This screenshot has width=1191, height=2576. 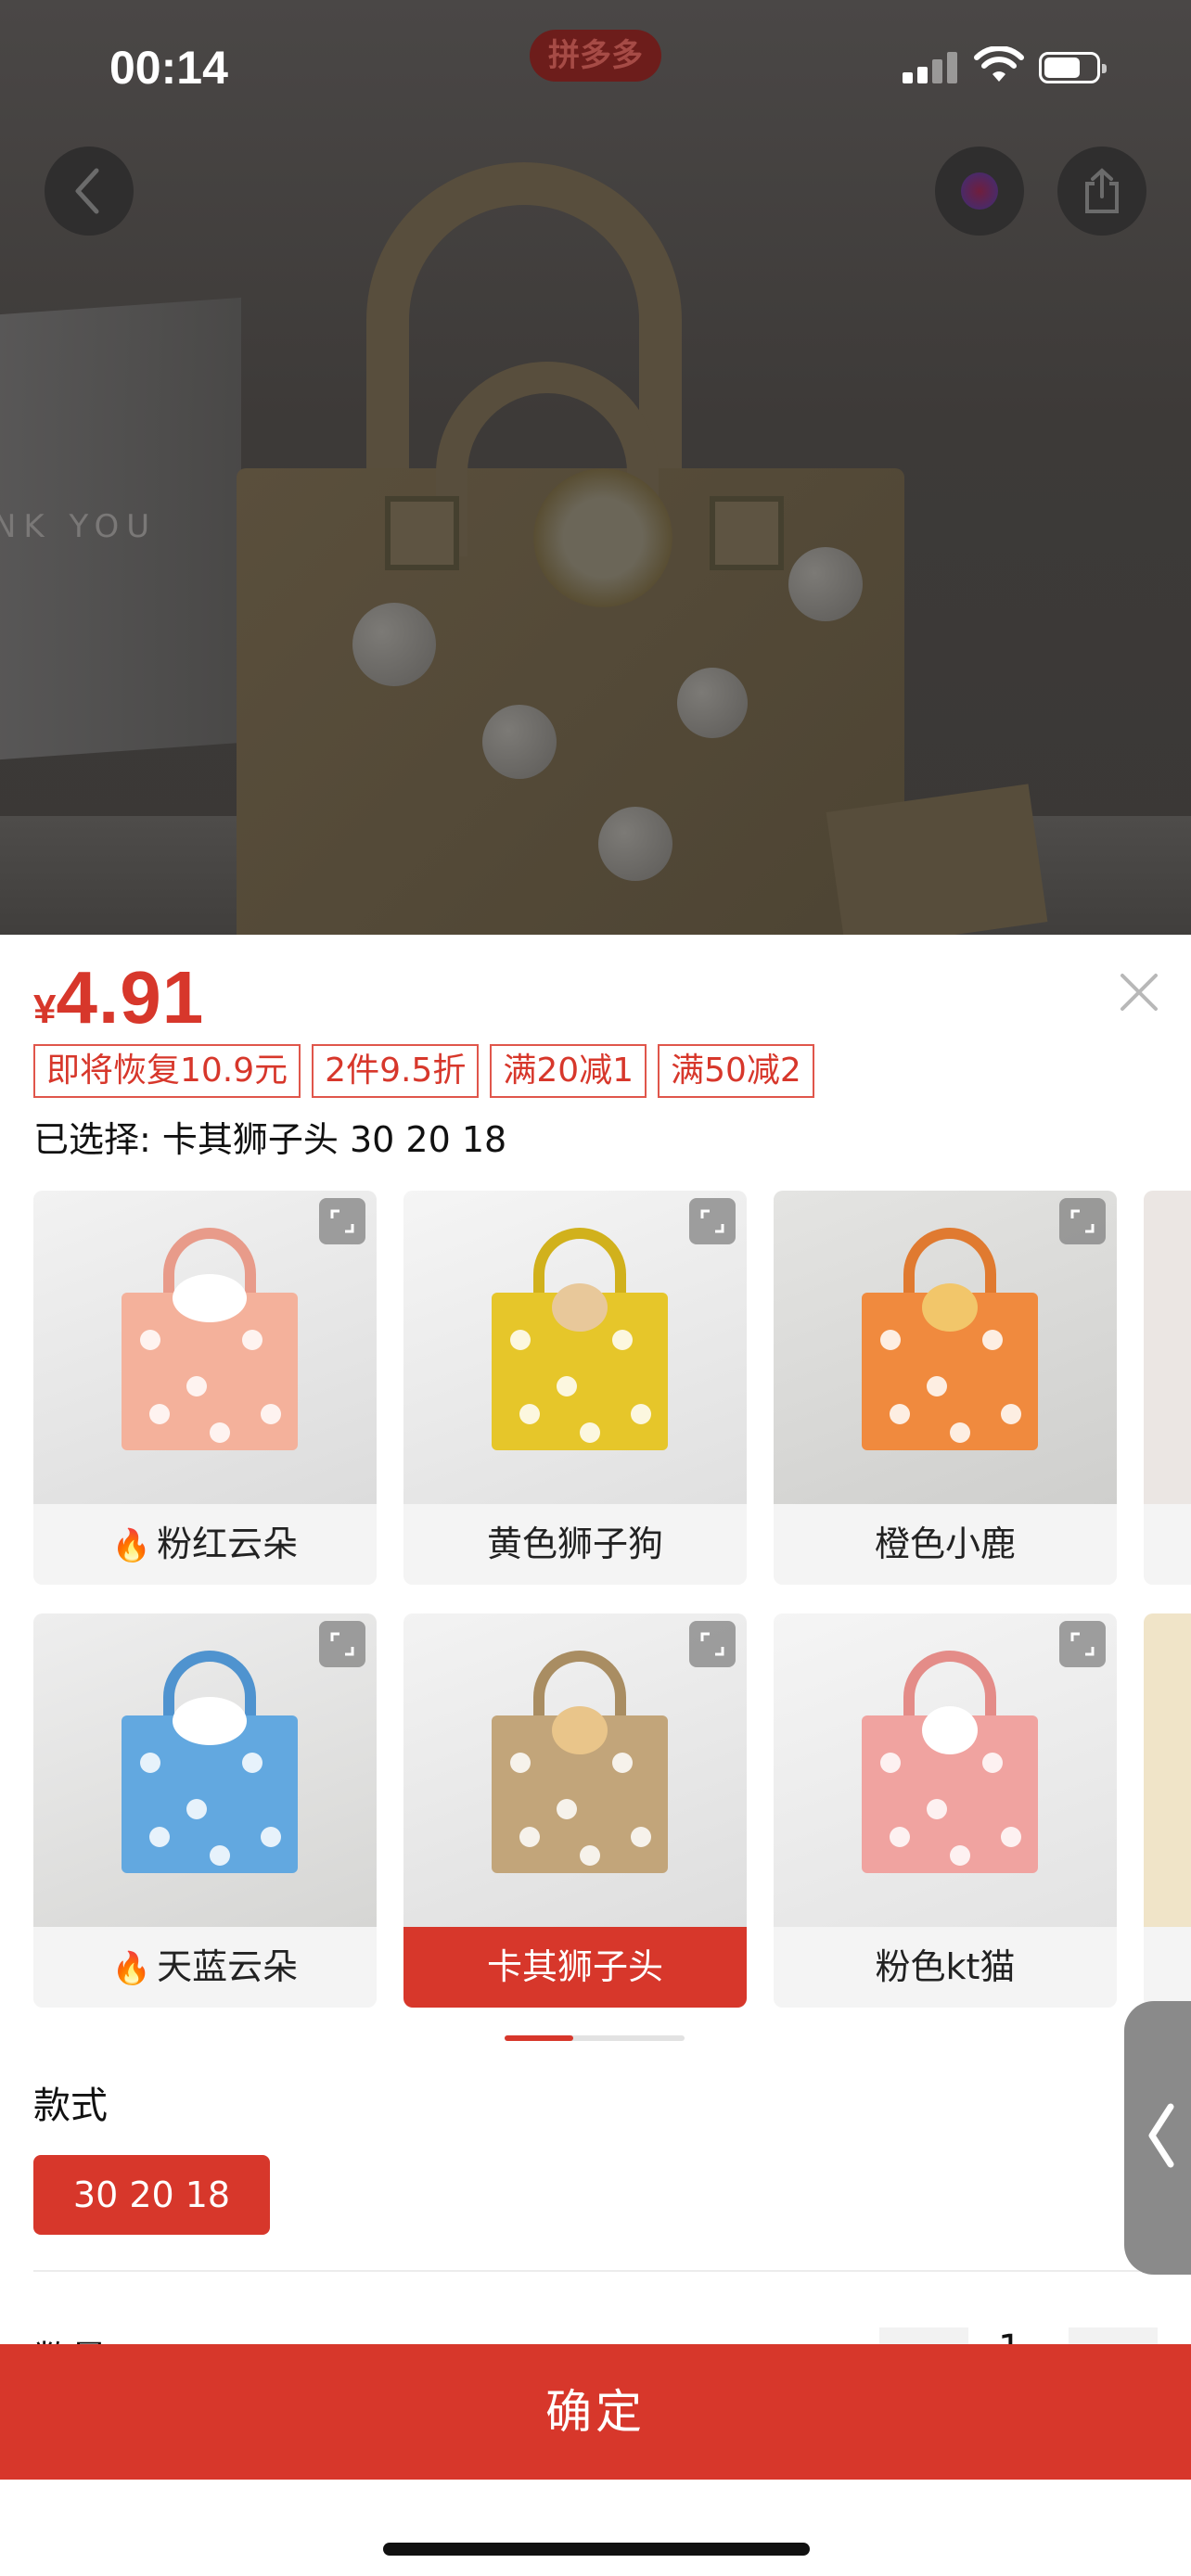 I want to click on share-icon, so click(x=1102, y=191).